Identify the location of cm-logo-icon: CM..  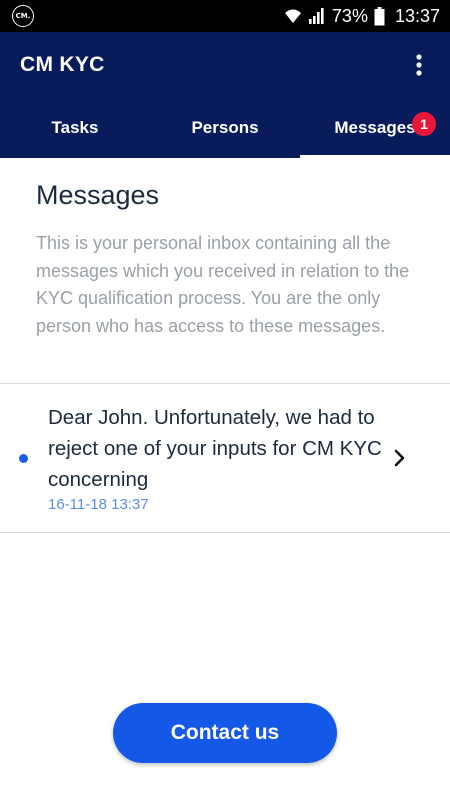
(23, 16).